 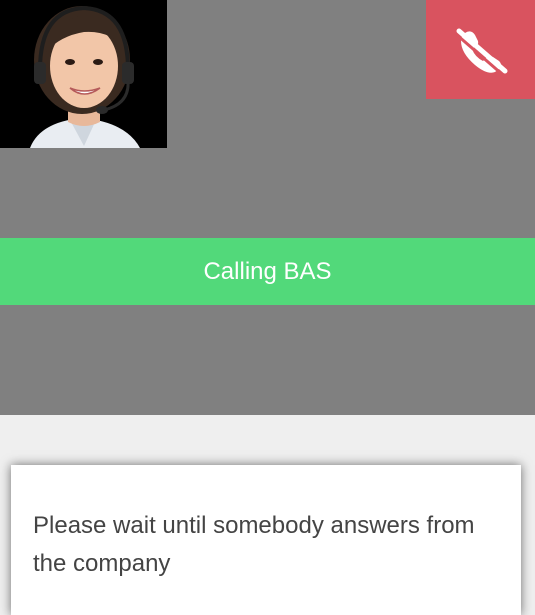 I want to click on agent-avatar-icon, so click(x=83, y=74).